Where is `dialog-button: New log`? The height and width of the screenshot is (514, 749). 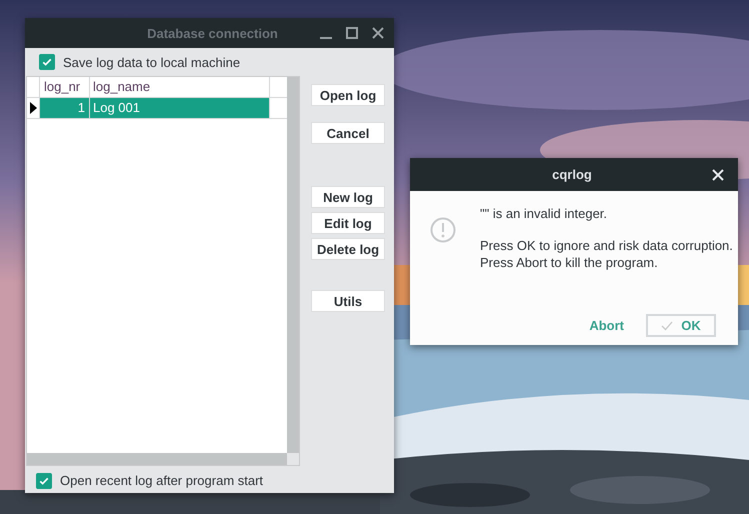
dialog-button: New log is located at coordinates (348, 197).